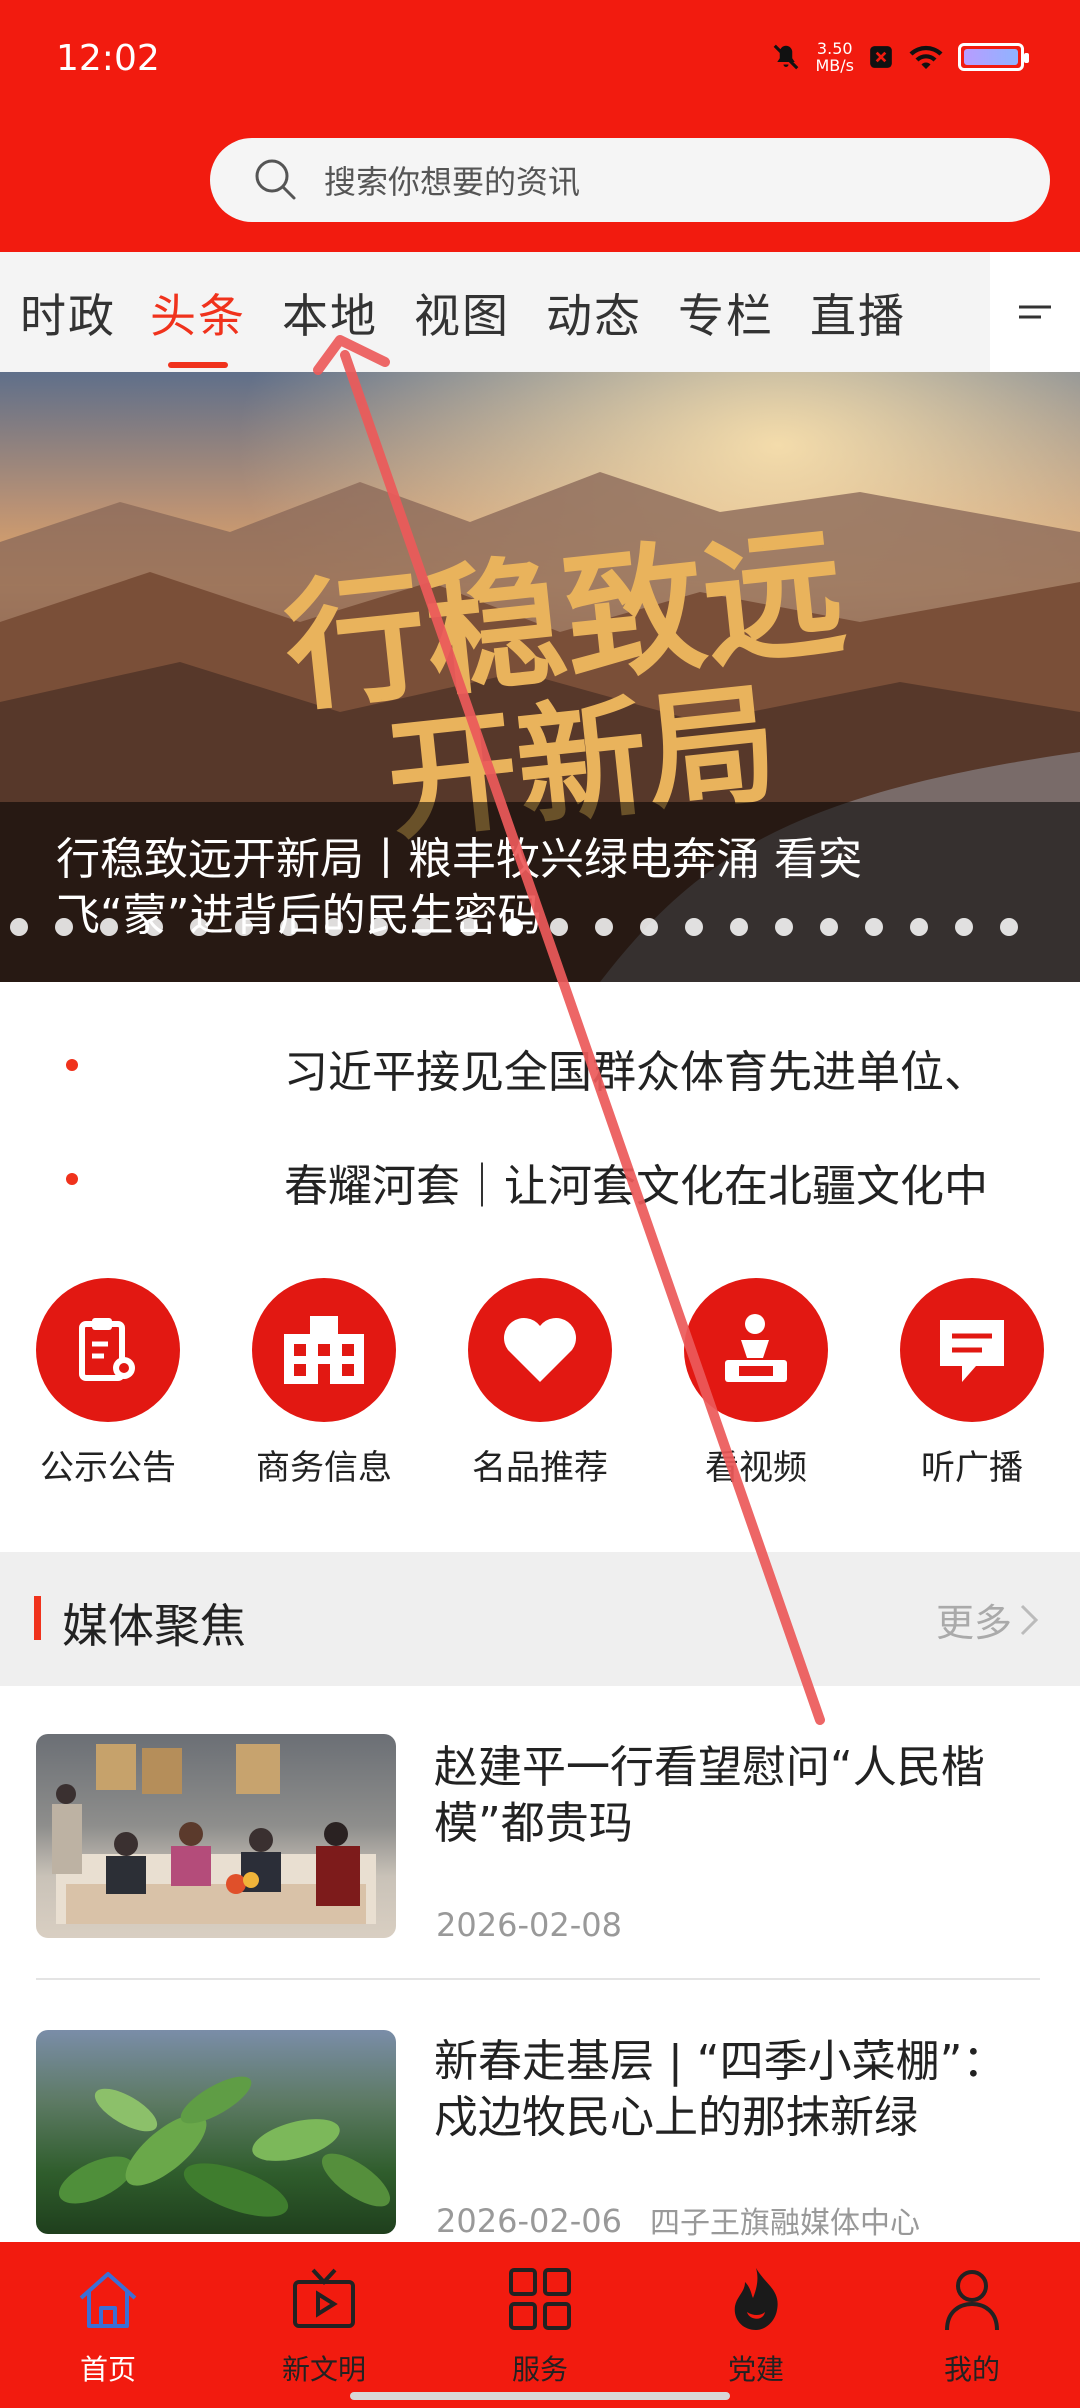 The height and width of the screenshot is (2408, 1080). I want to click on tab-shitu: 视图, so click(462, 313).